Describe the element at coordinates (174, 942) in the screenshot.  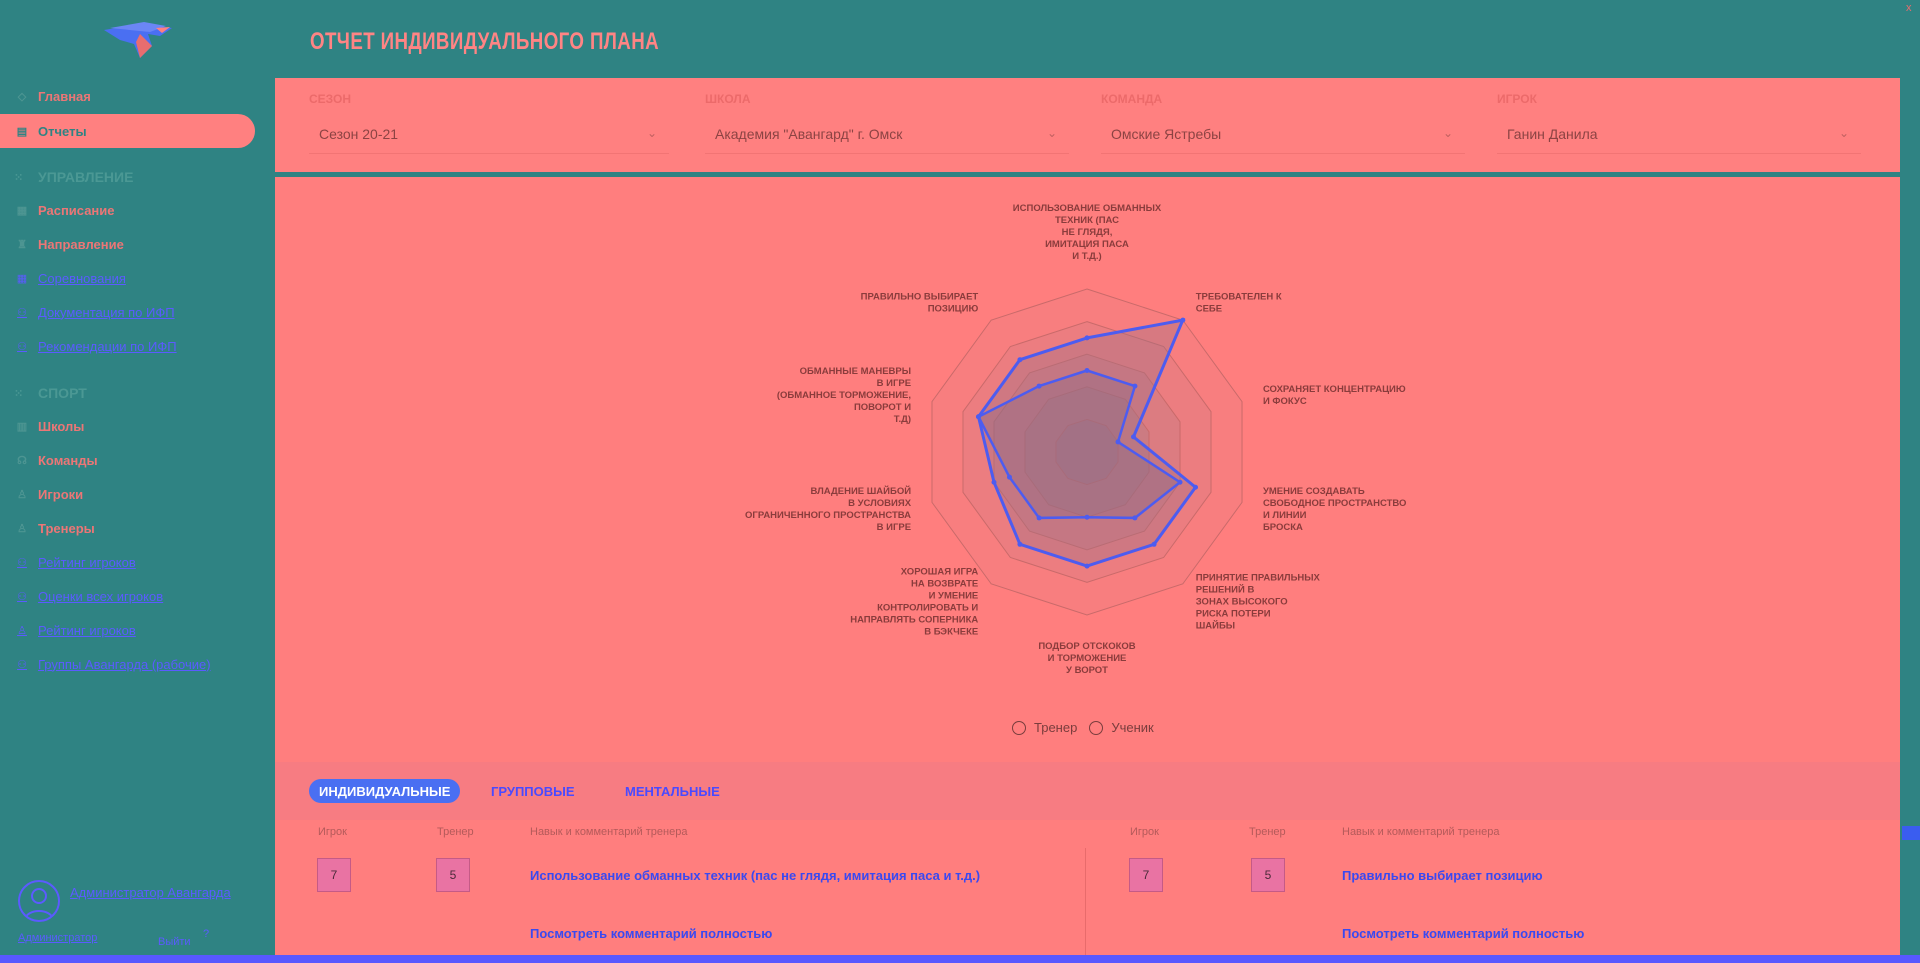
I see `logout-link: Выйти` at that location.